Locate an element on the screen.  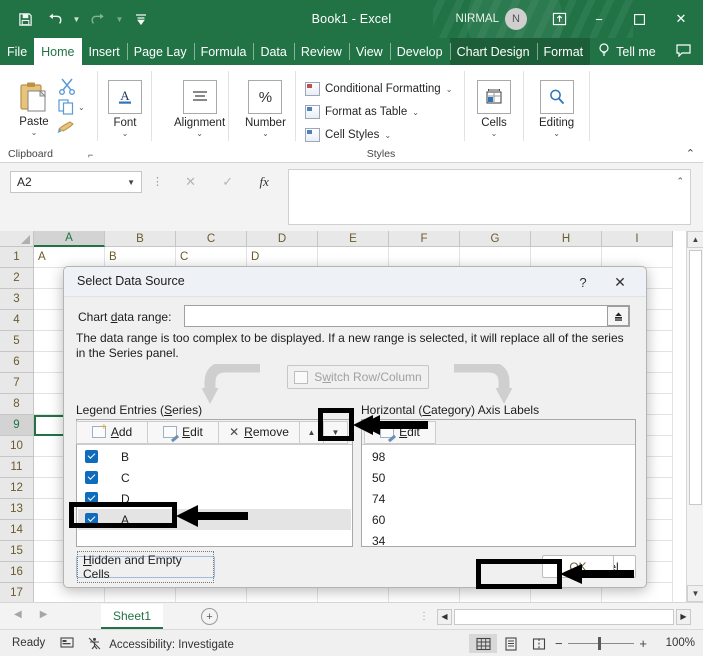
axis-label-item-3: 60 is located at coordinates (498, 519).